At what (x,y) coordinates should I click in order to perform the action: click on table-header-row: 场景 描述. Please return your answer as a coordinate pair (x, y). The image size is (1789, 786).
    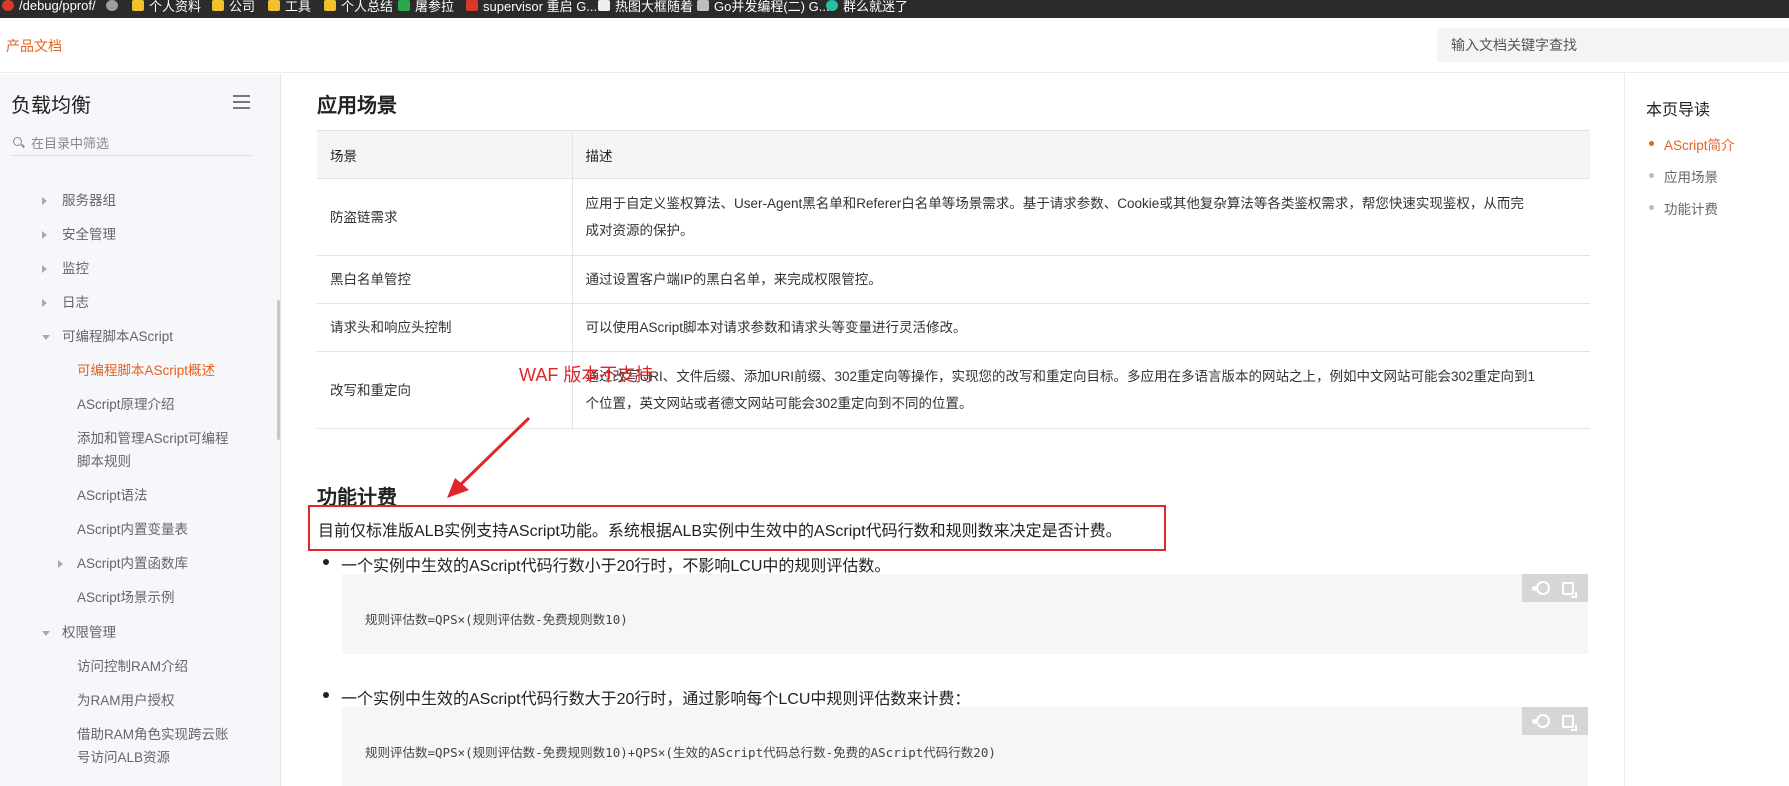
    Looking at the image, I should click on (953, 154).